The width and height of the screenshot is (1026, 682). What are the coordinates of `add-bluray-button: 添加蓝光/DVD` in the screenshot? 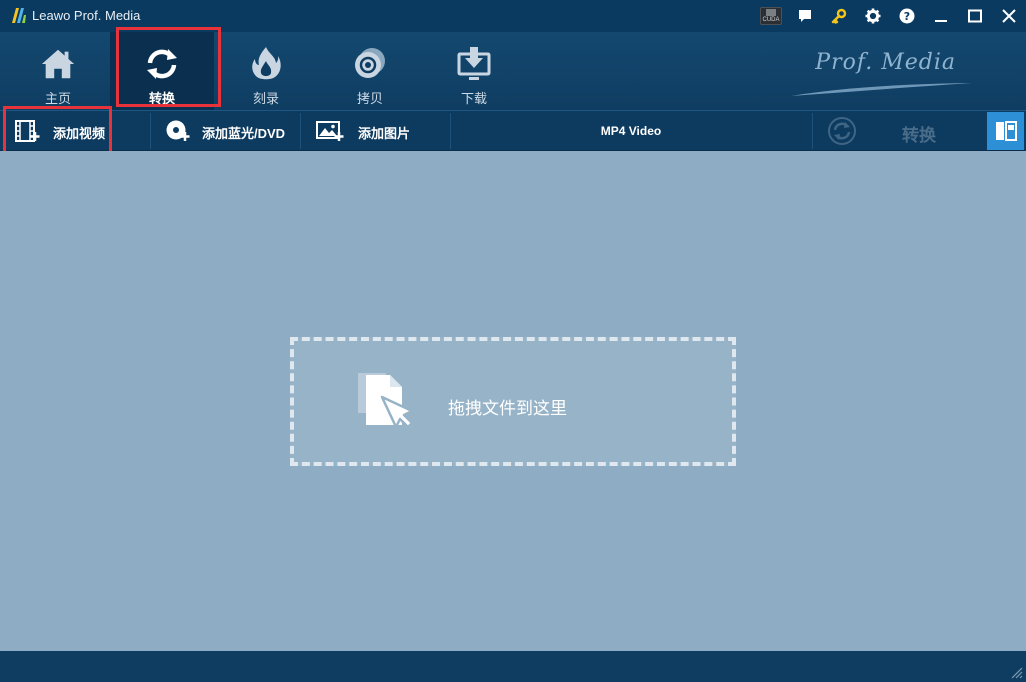 It's located at (226, 131).